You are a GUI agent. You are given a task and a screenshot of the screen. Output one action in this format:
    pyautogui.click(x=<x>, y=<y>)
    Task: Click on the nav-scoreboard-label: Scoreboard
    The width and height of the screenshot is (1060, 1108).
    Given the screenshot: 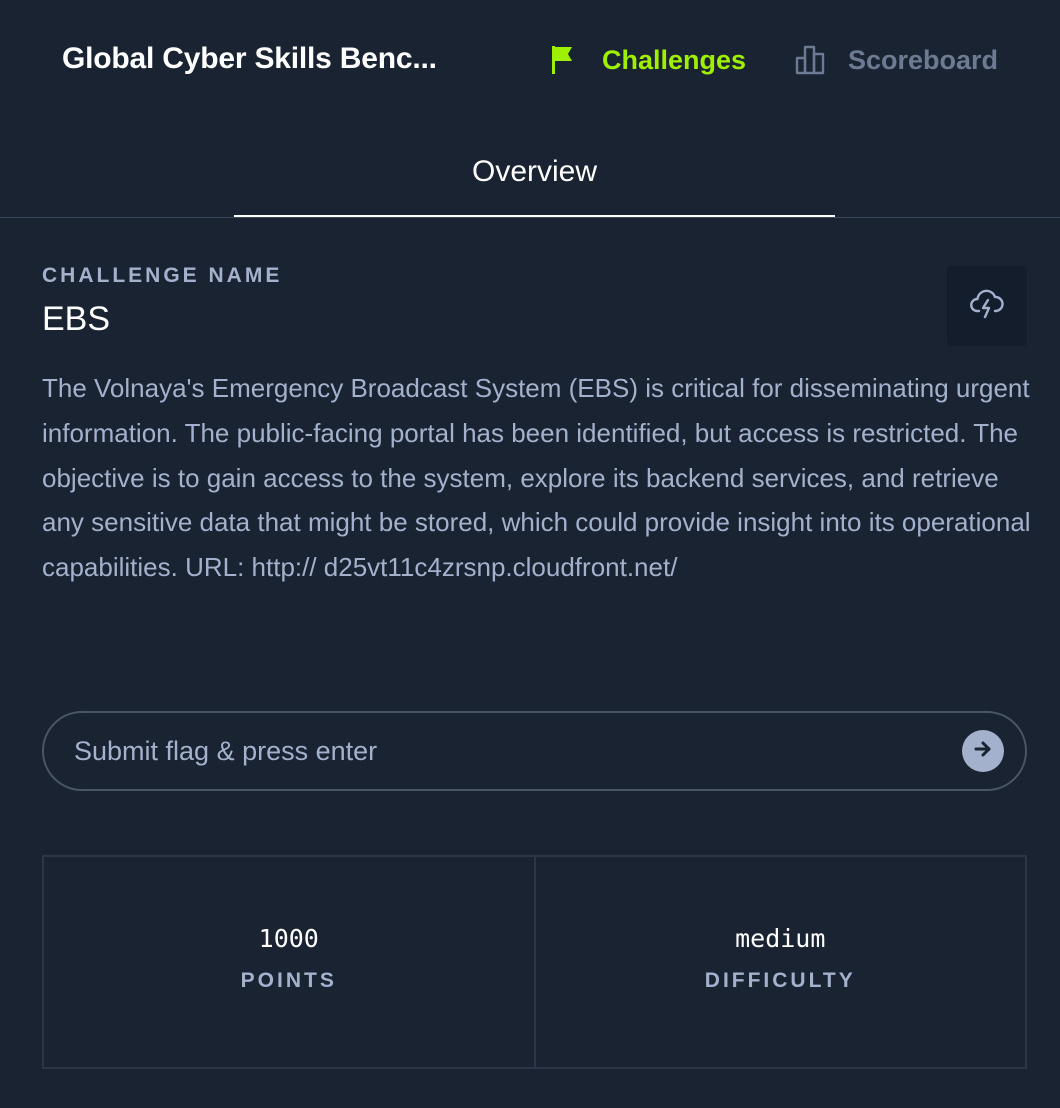 What is the action you would take?
    pyautogui.click(x=923, y=59)
    